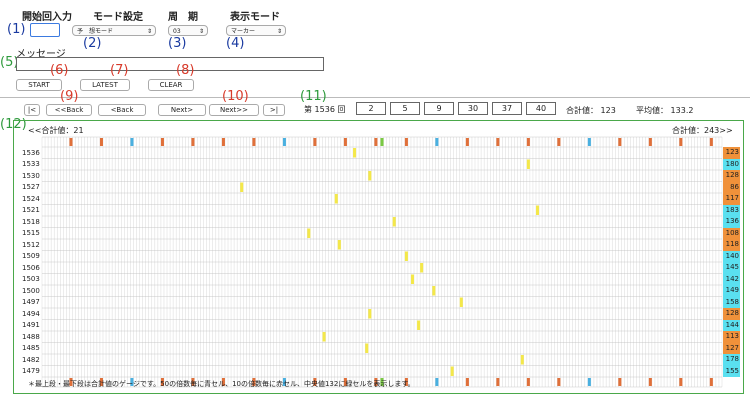 This screenshot has width=750, height=400. Describe the element at coordinates (731, 187) in the screenshot. I see `row-sum-cell: 86` at that location.